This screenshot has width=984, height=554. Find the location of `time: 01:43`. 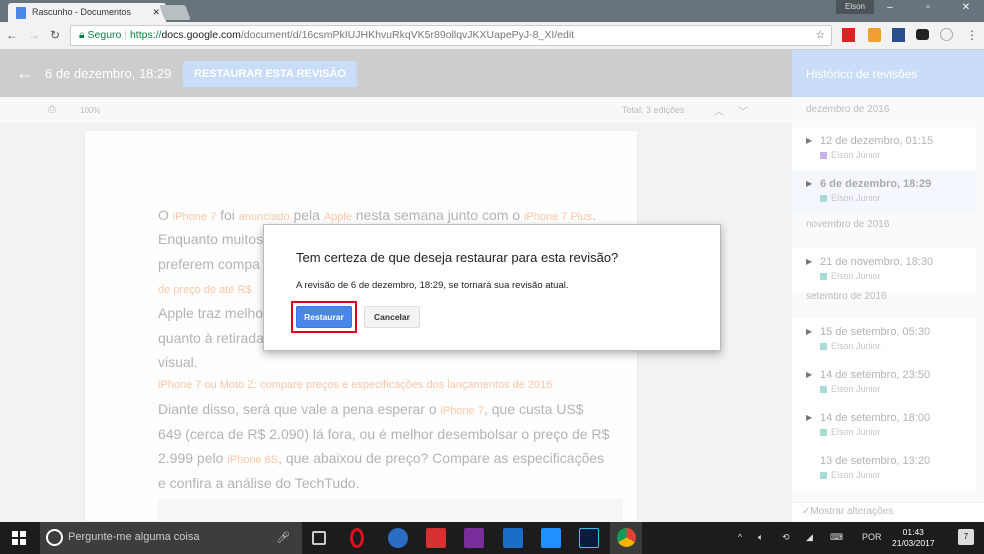

time: 01:43 is located at coordinates (913, 532).